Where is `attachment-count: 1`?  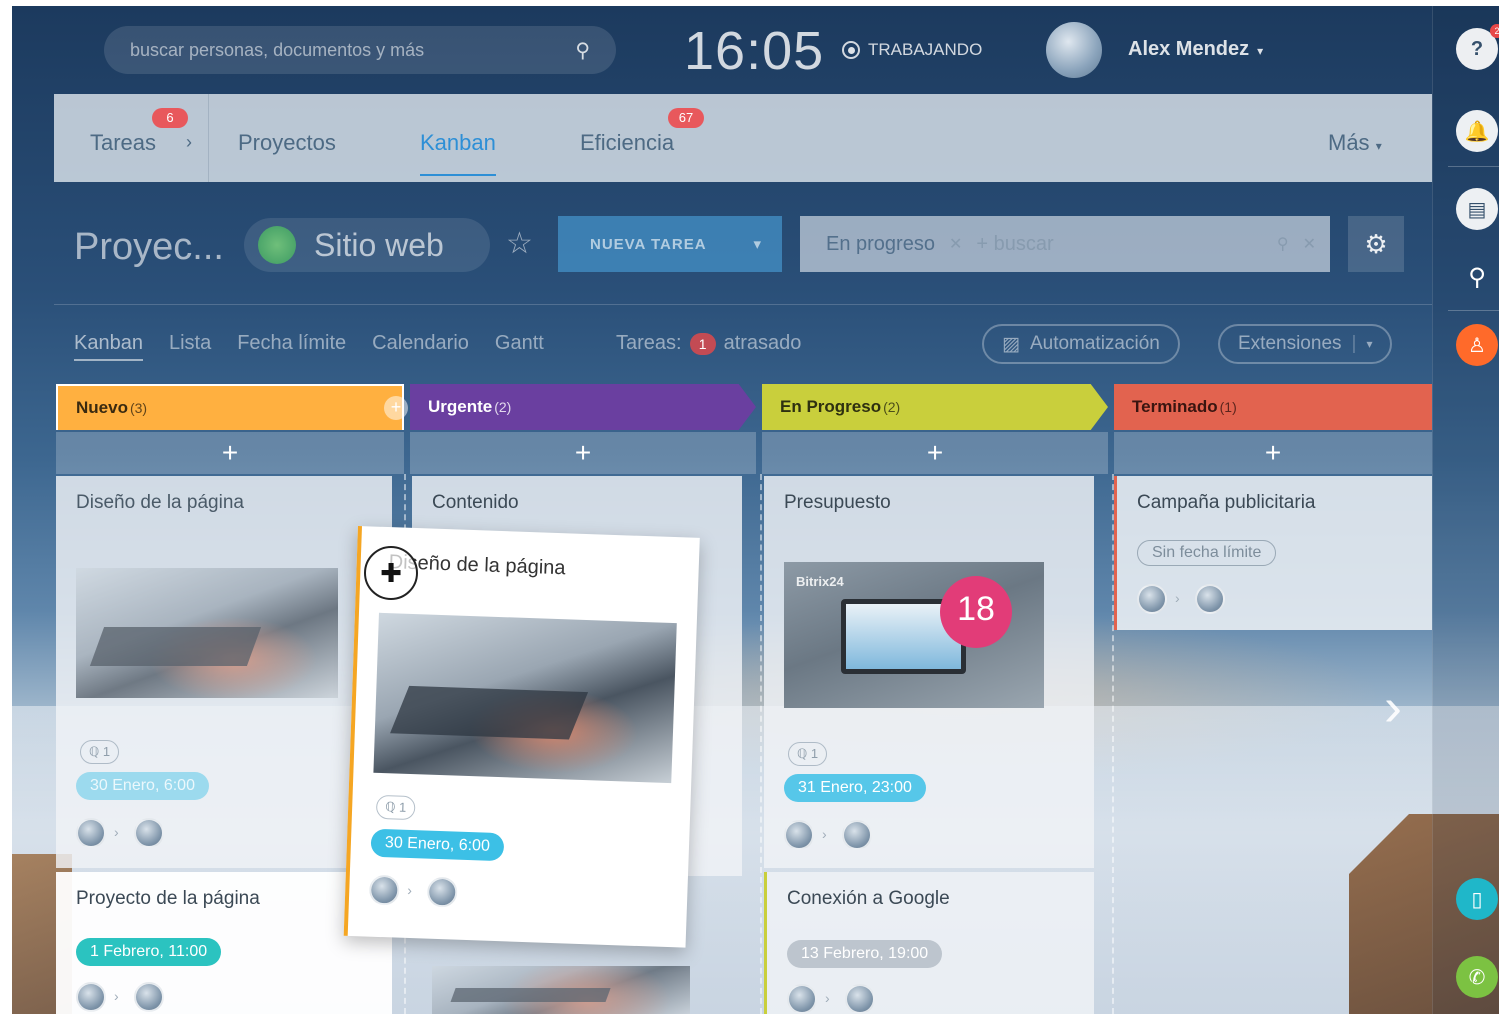 attachment-count: 1 is located at coordinates (402, 807).